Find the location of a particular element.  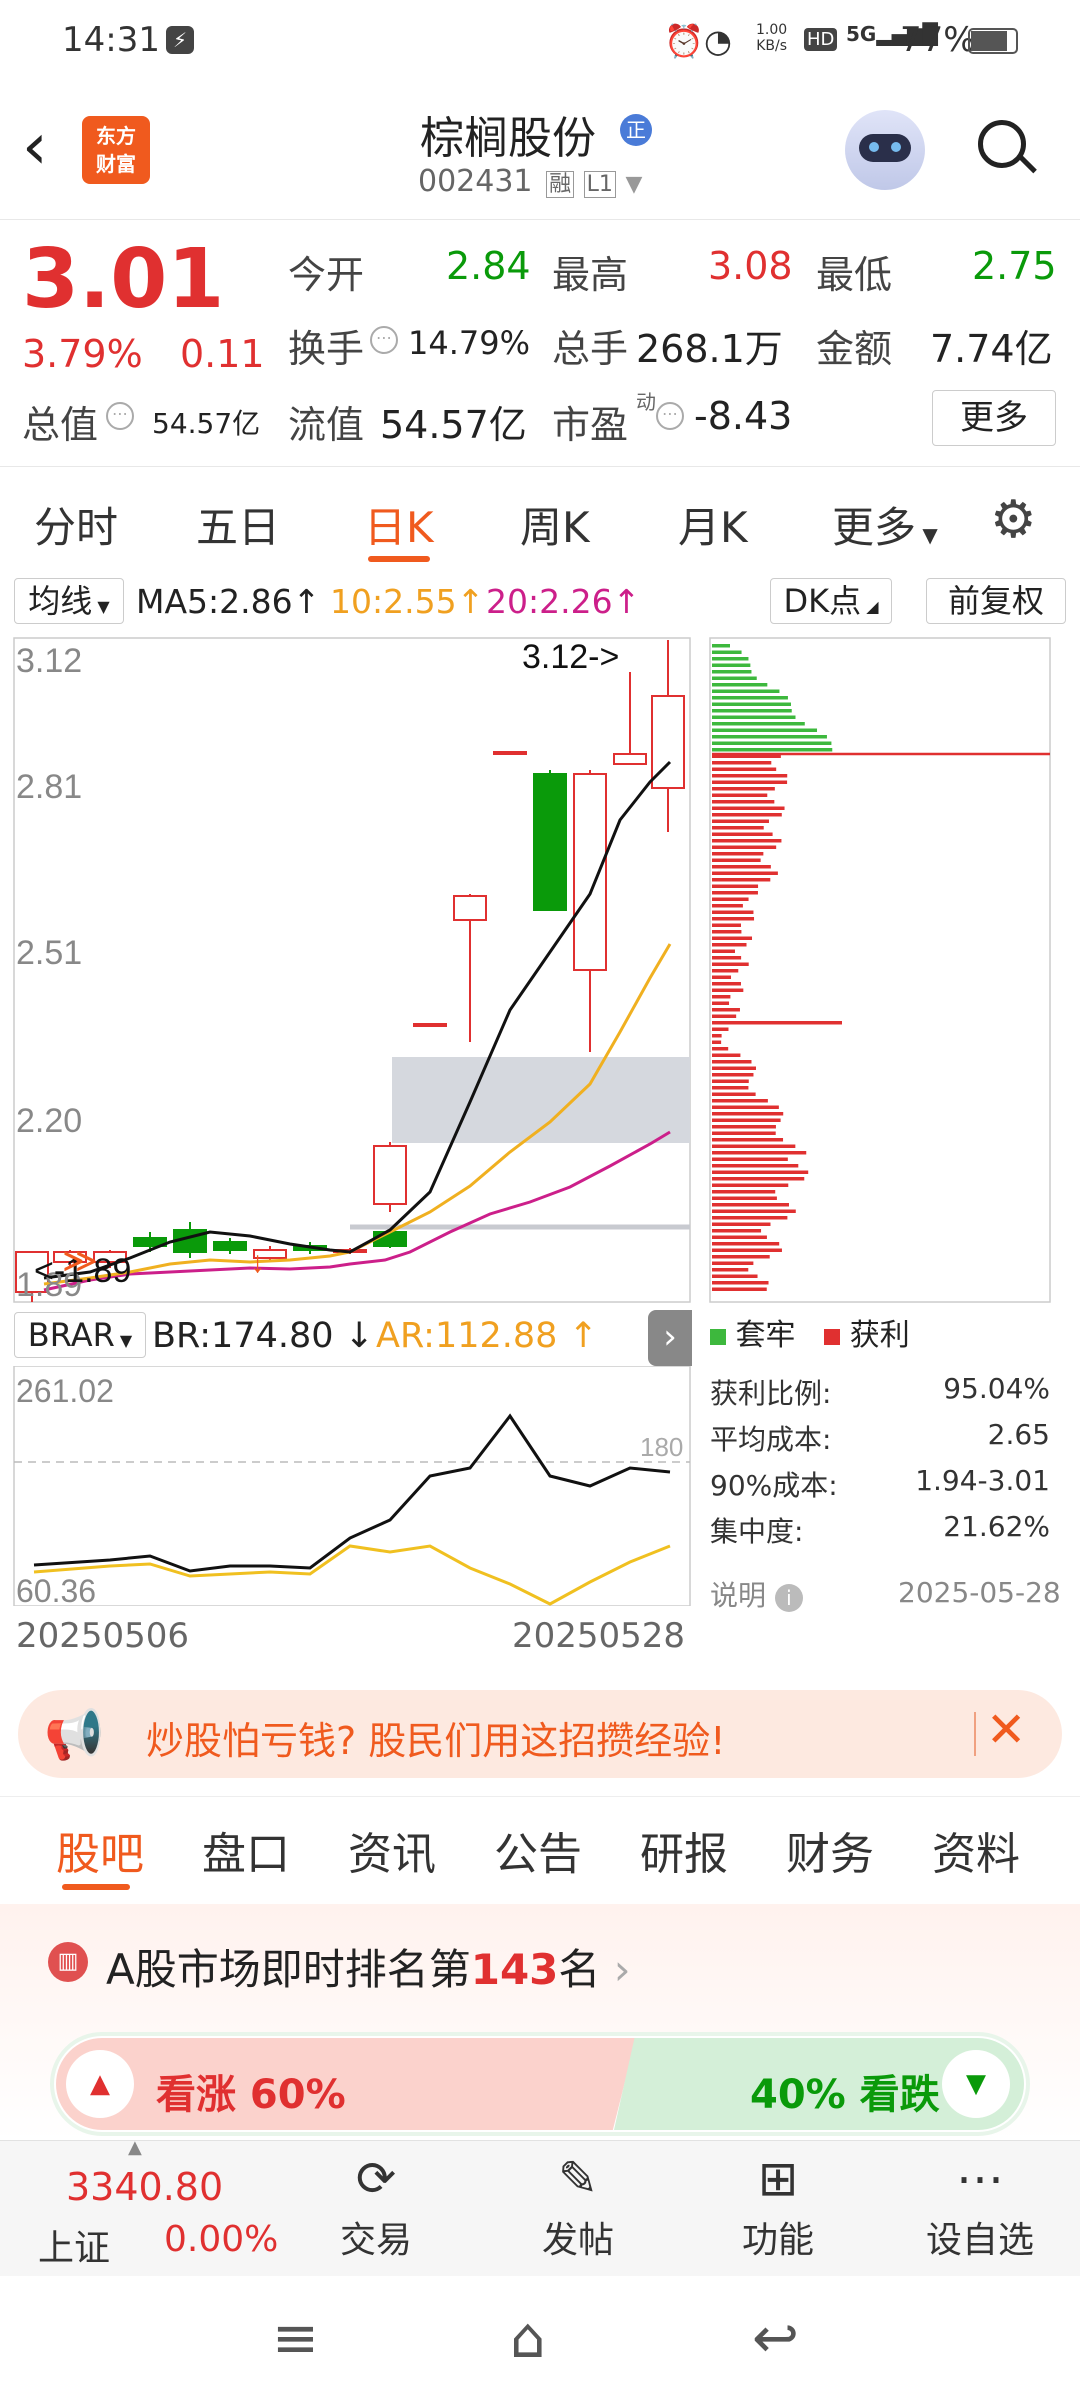

volume-label: 总手 is located at coordinates (590, 349).